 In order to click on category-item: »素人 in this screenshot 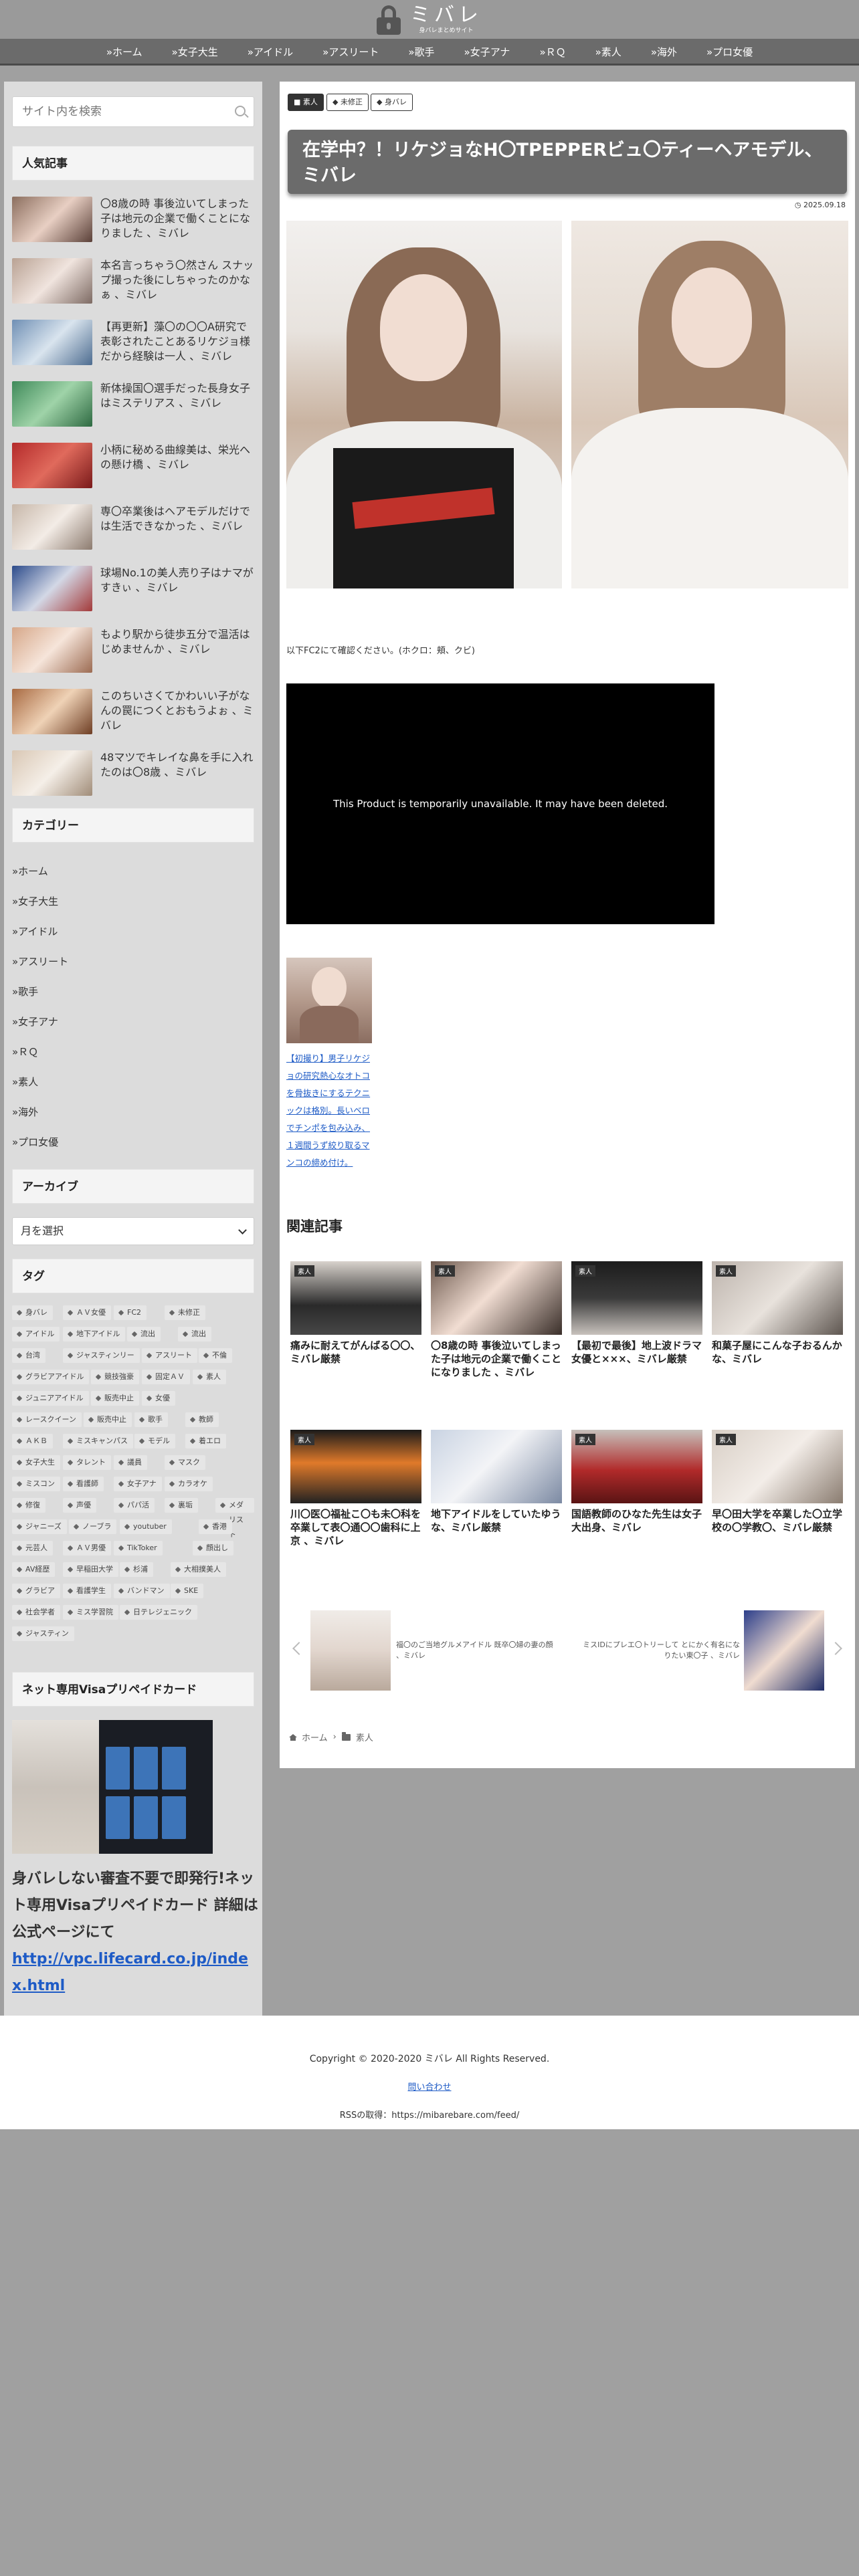, I will do `click(25, 1082)`.